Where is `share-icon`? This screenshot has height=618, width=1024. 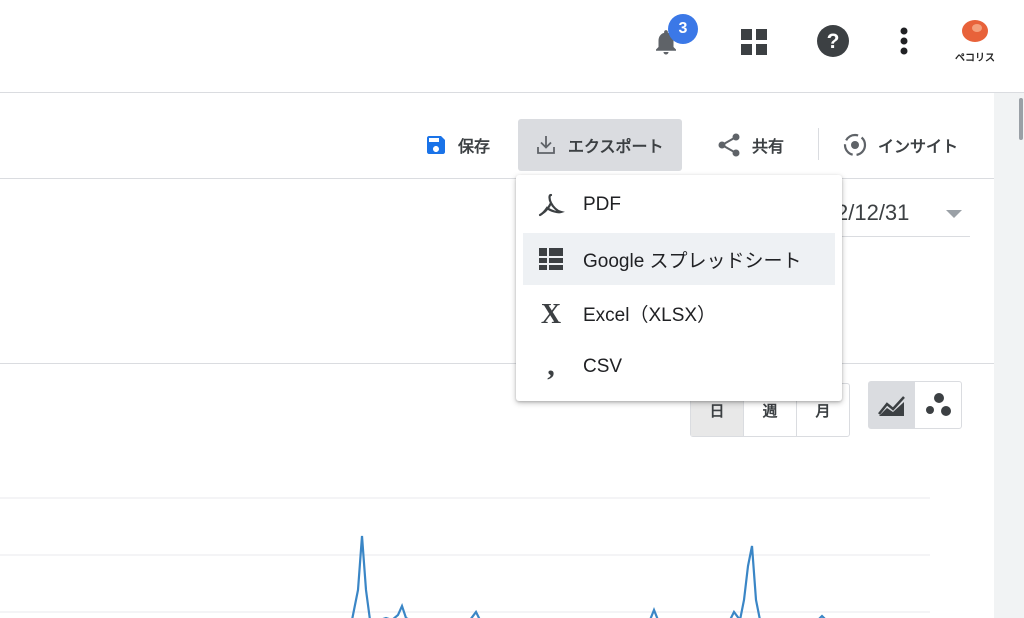
share-icon is located at coordinates (729, 145).